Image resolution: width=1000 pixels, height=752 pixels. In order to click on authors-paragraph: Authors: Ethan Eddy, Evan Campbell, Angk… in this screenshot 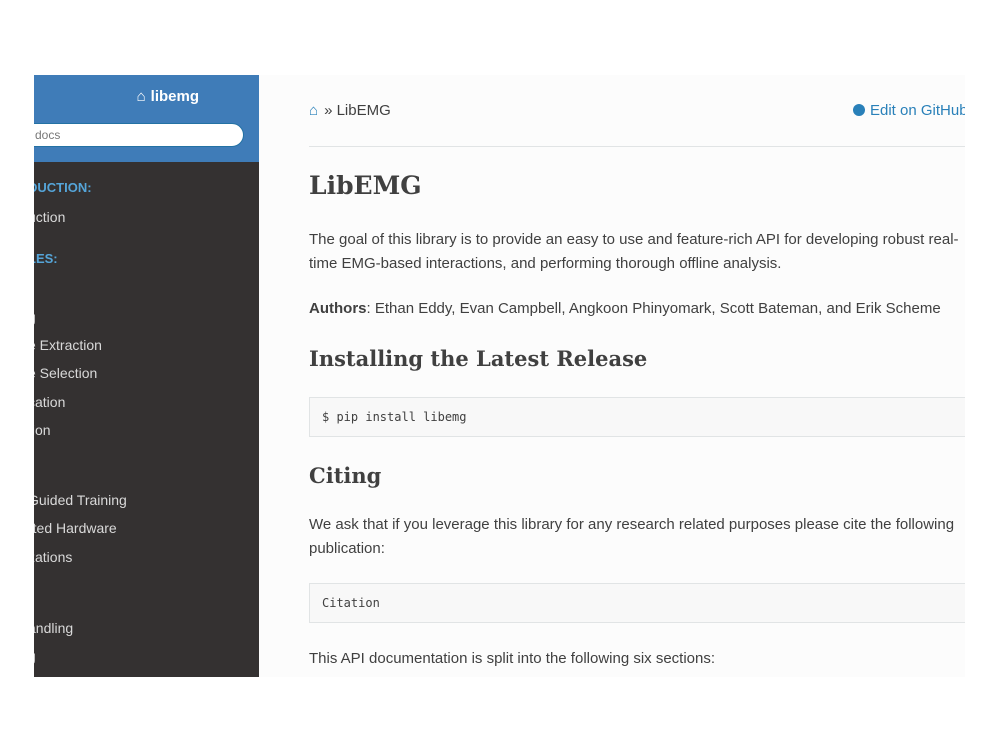, I will do `click(637, 309)`.